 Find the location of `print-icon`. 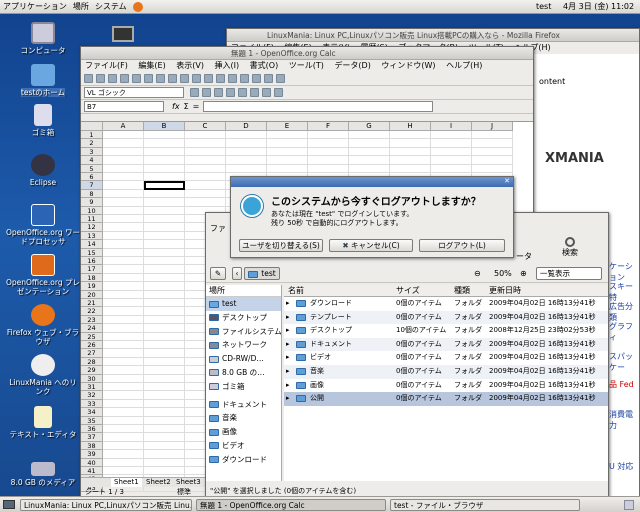

print-icon is located at coordinates (160, 78).